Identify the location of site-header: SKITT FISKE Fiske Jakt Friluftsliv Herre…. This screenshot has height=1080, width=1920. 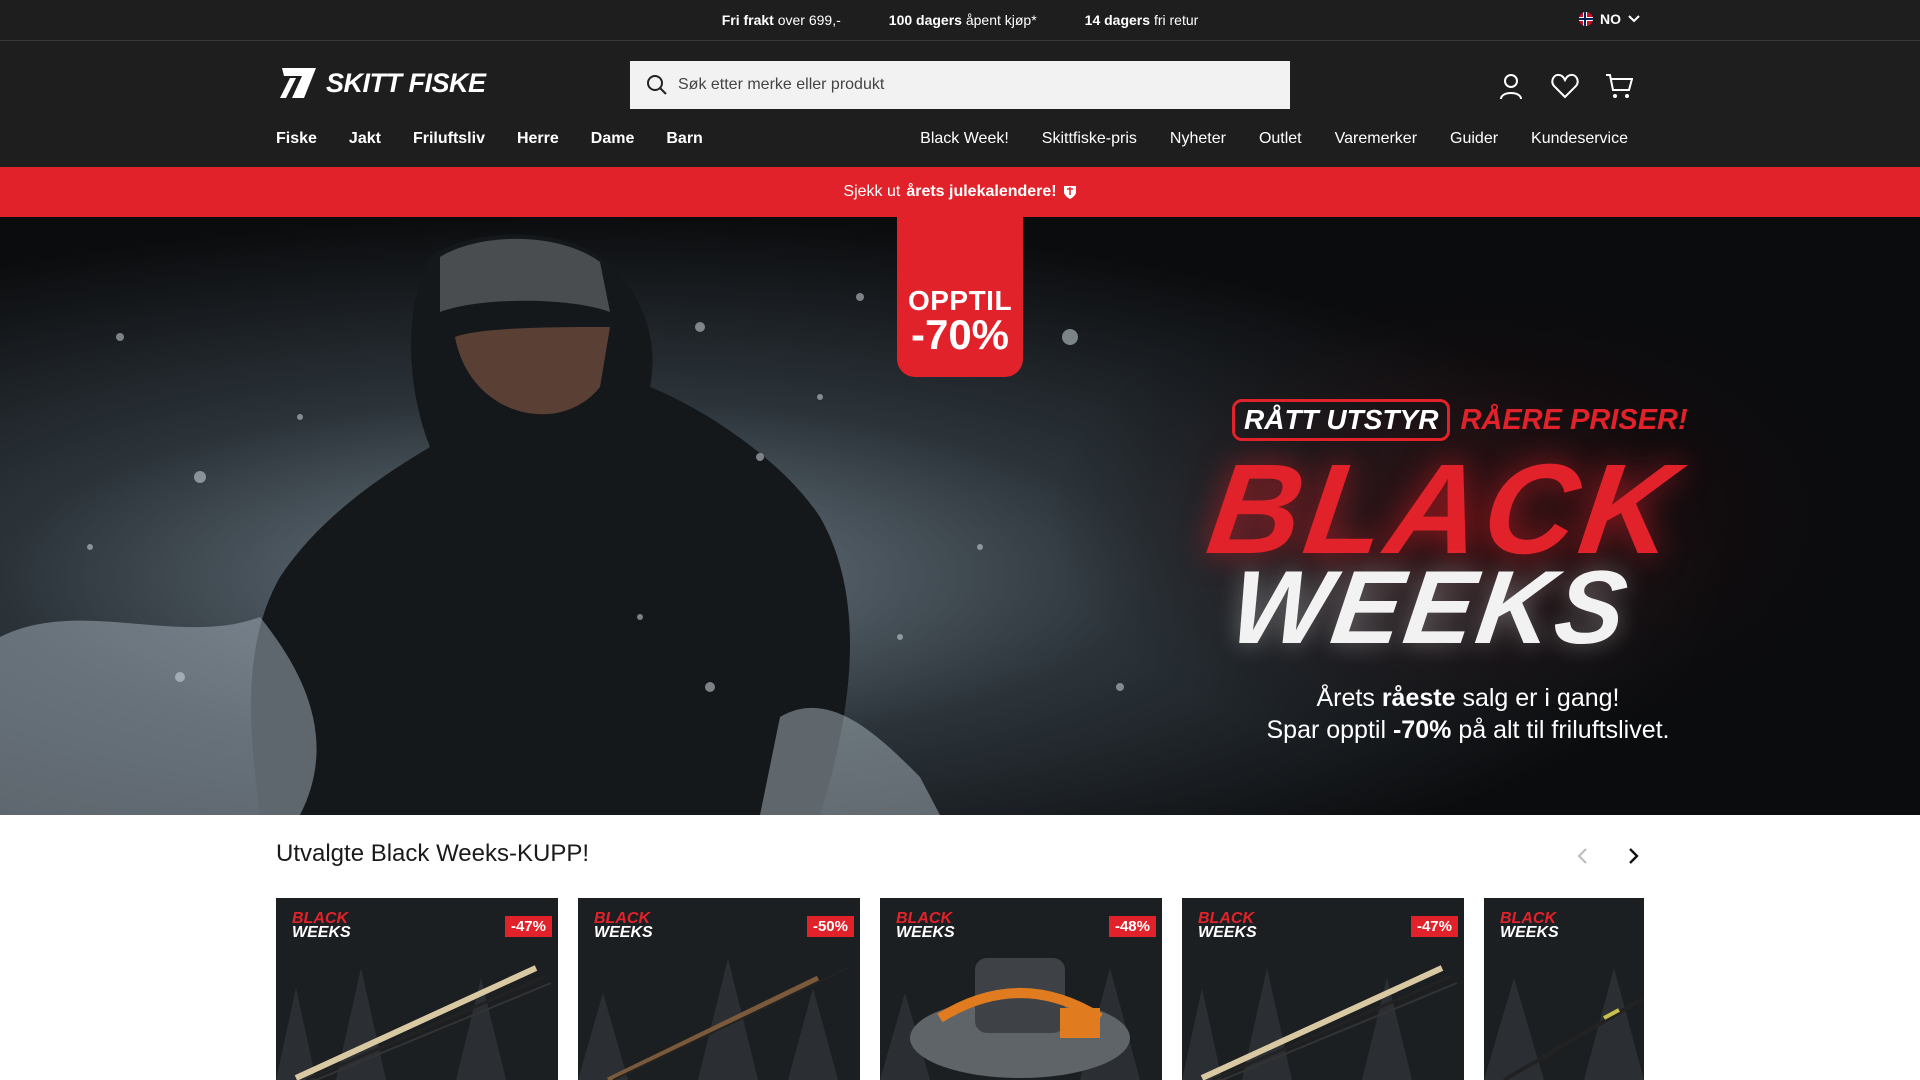
(960, 104).